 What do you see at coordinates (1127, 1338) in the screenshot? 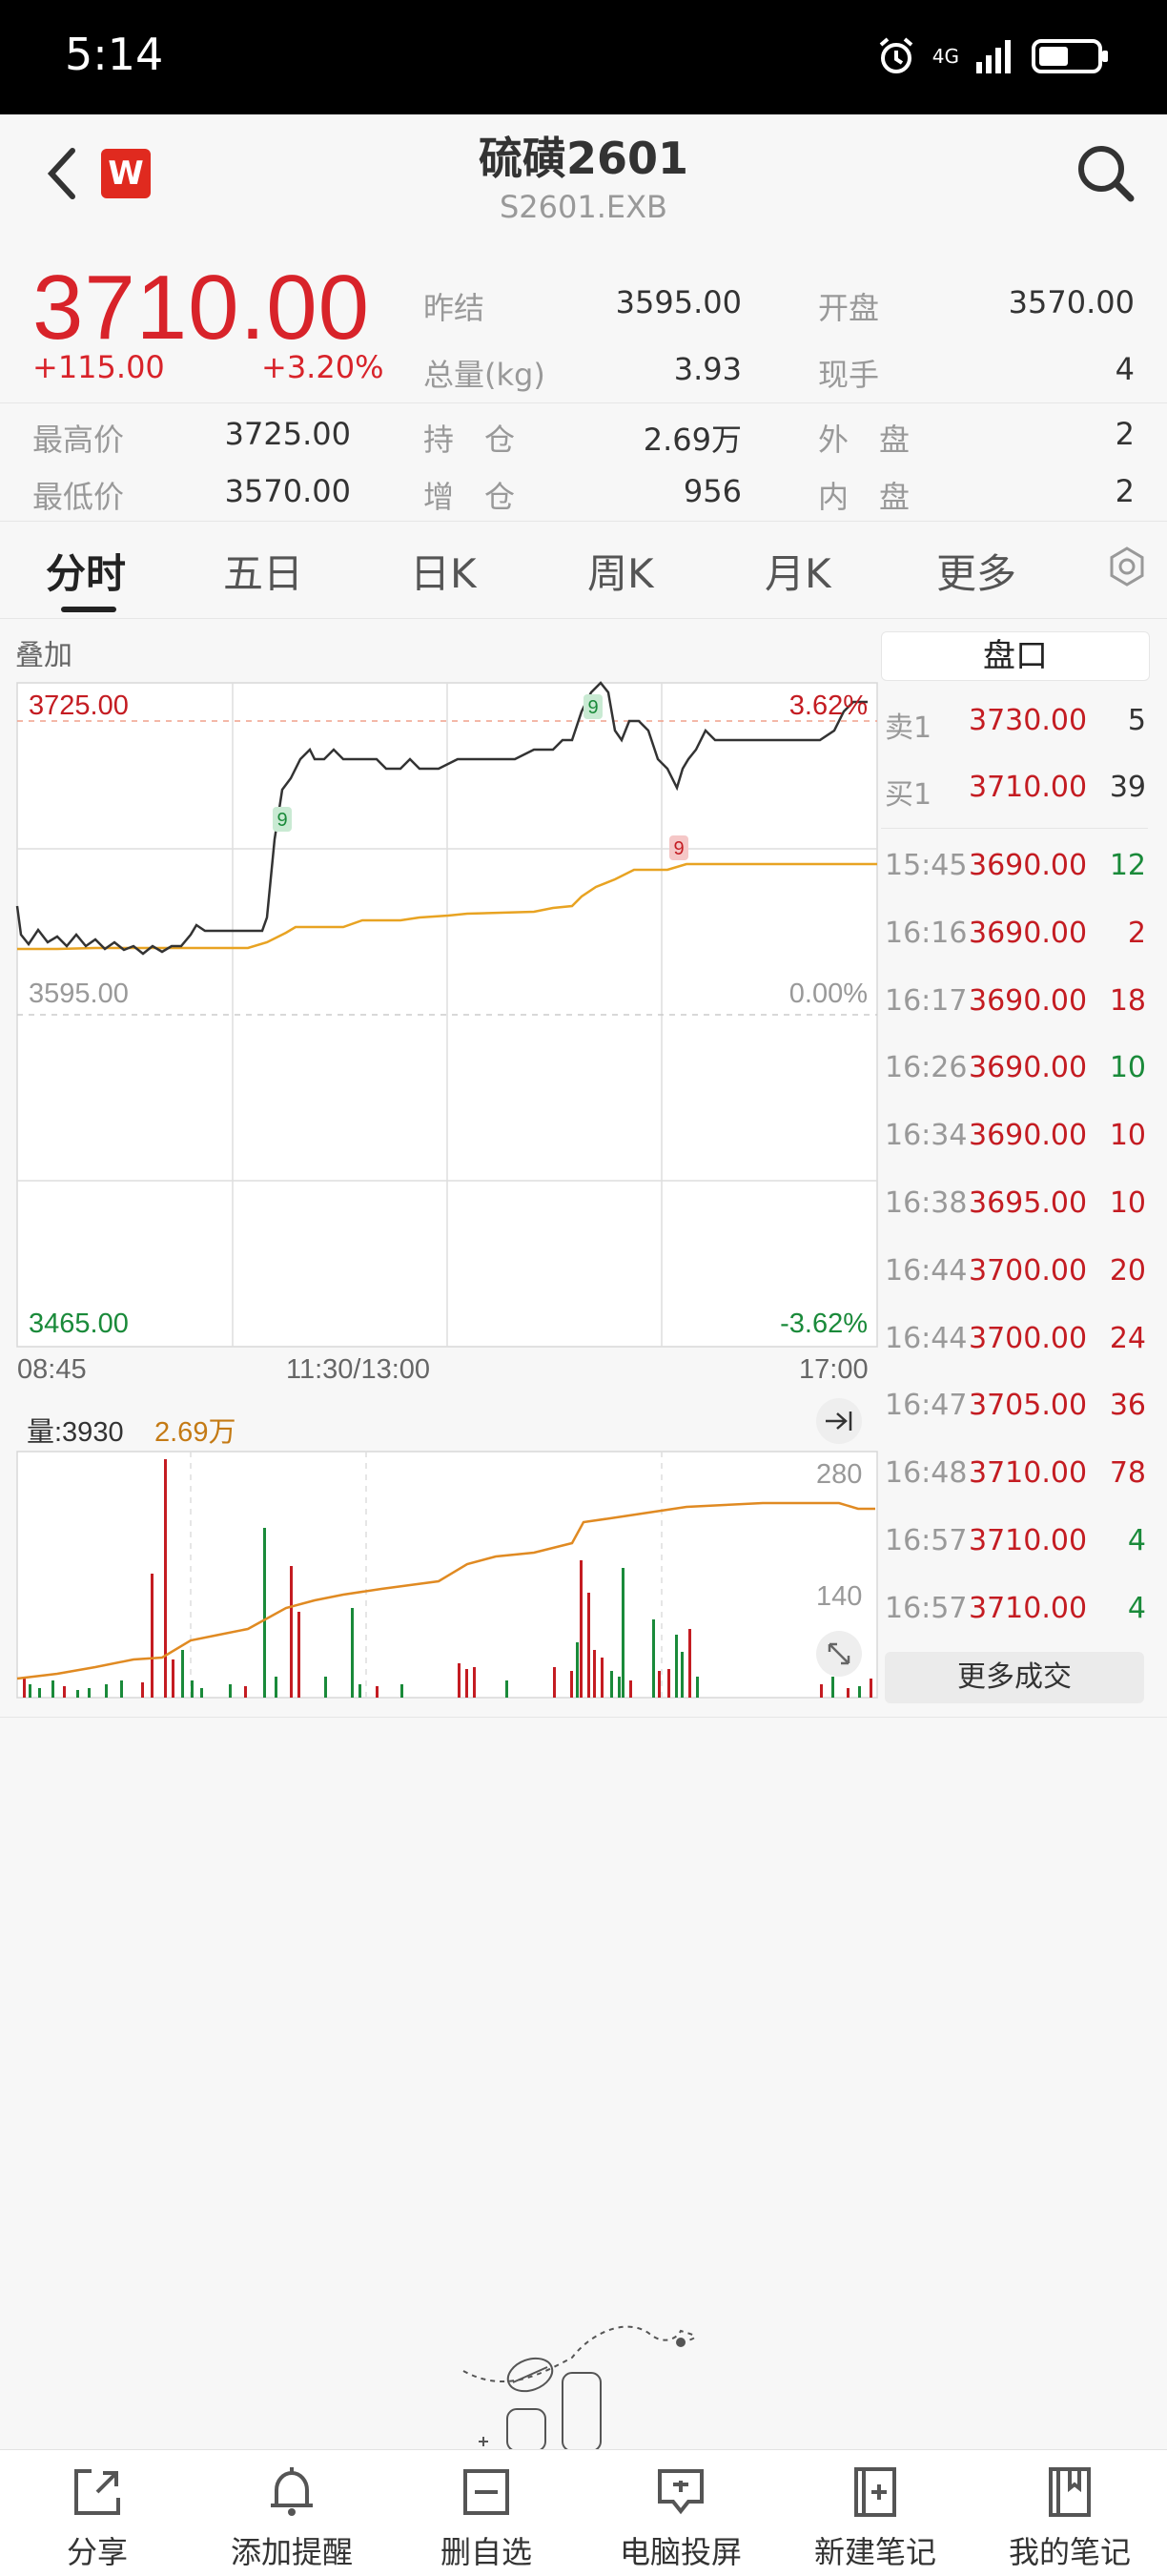
I see `trade-qty: 24` at bounding box center [1127, 1338].